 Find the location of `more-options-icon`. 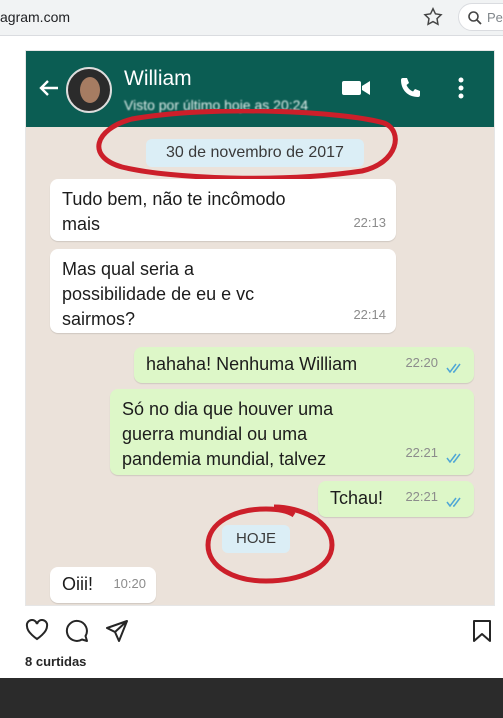

more-options-icon is located at coordinates (461, 90).